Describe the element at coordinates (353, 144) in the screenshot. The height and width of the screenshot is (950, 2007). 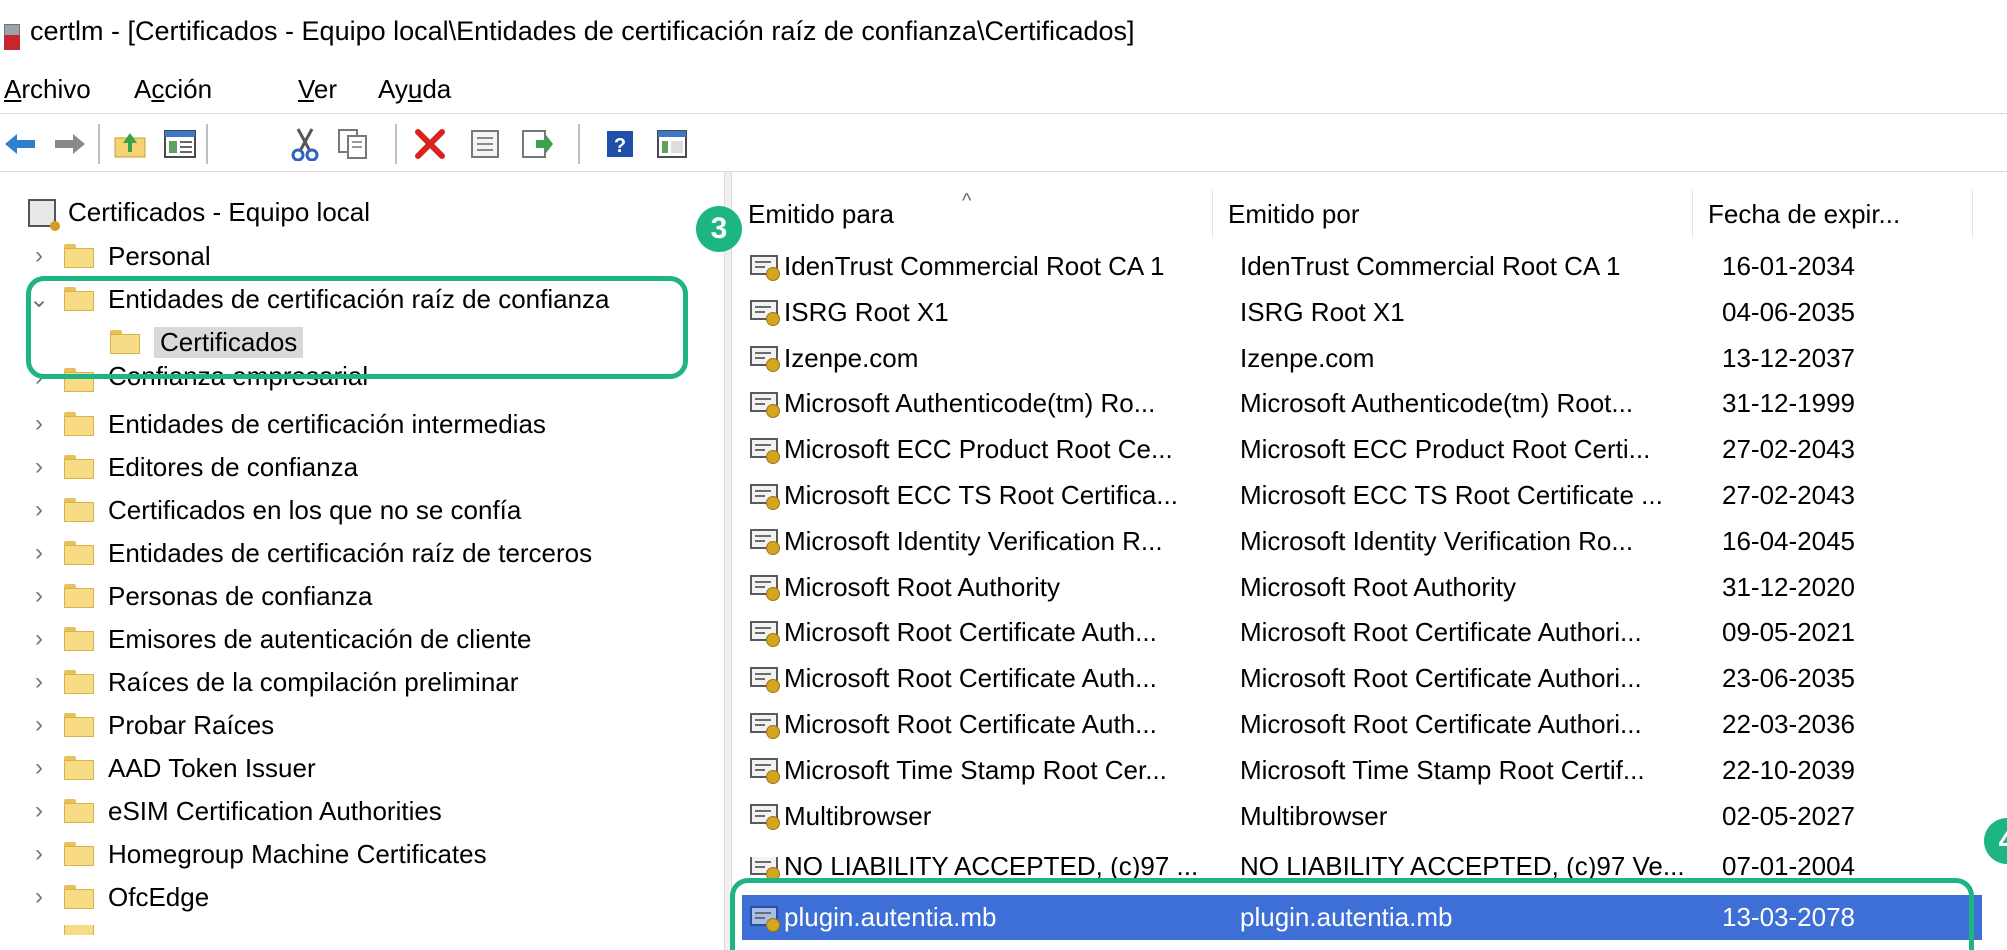
I see `copy-icon` at that location.